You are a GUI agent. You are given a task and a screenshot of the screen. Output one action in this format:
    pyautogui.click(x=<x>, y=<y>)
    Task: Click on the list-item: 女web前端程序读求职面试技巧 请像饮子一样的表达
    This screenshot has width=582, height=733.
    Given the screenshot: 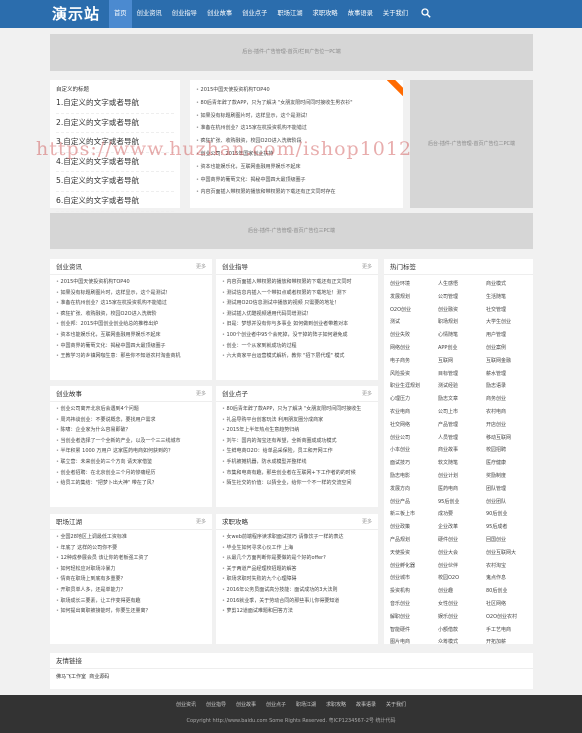 What is the action you would take?
    pyautogui.click(x=297, y=537)
    